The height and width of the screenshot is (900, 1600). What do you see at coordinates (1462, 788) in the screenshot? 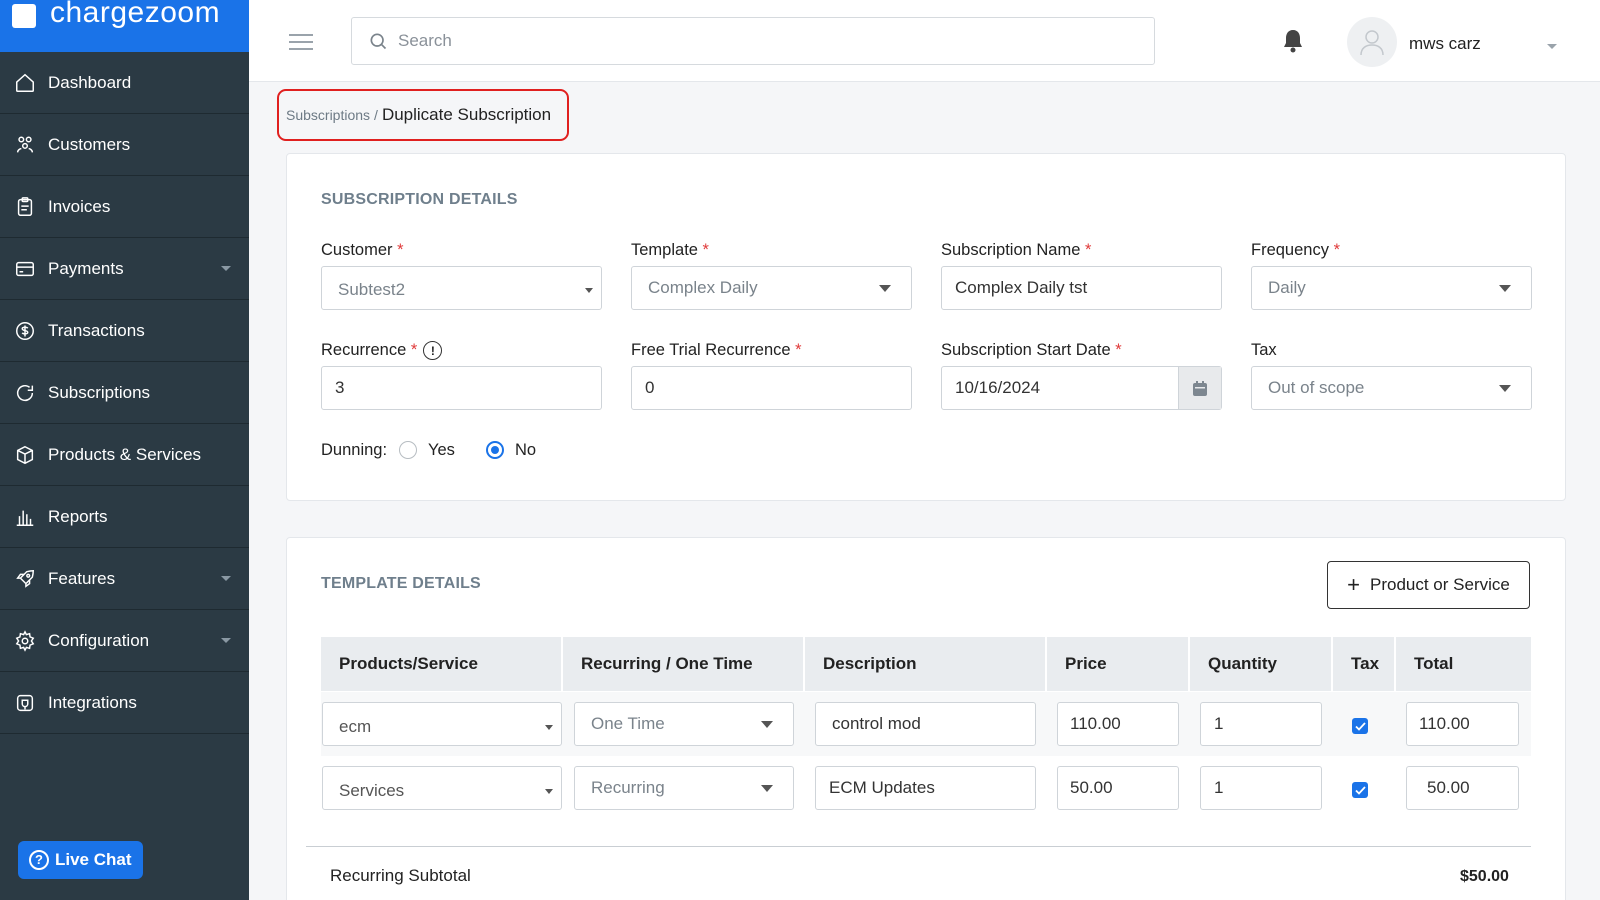
I see `total-input: 50.00` at bounding box center [1462, 788].